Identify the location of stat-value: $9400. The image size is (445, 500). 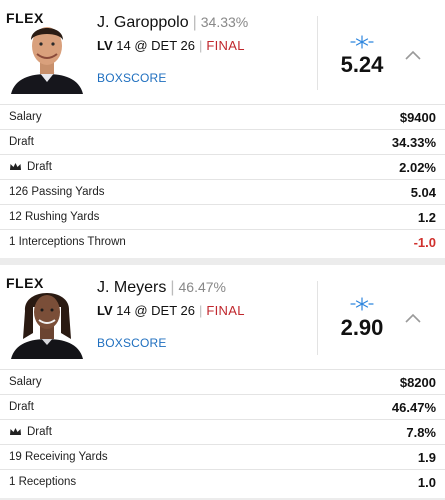
(417, 117).